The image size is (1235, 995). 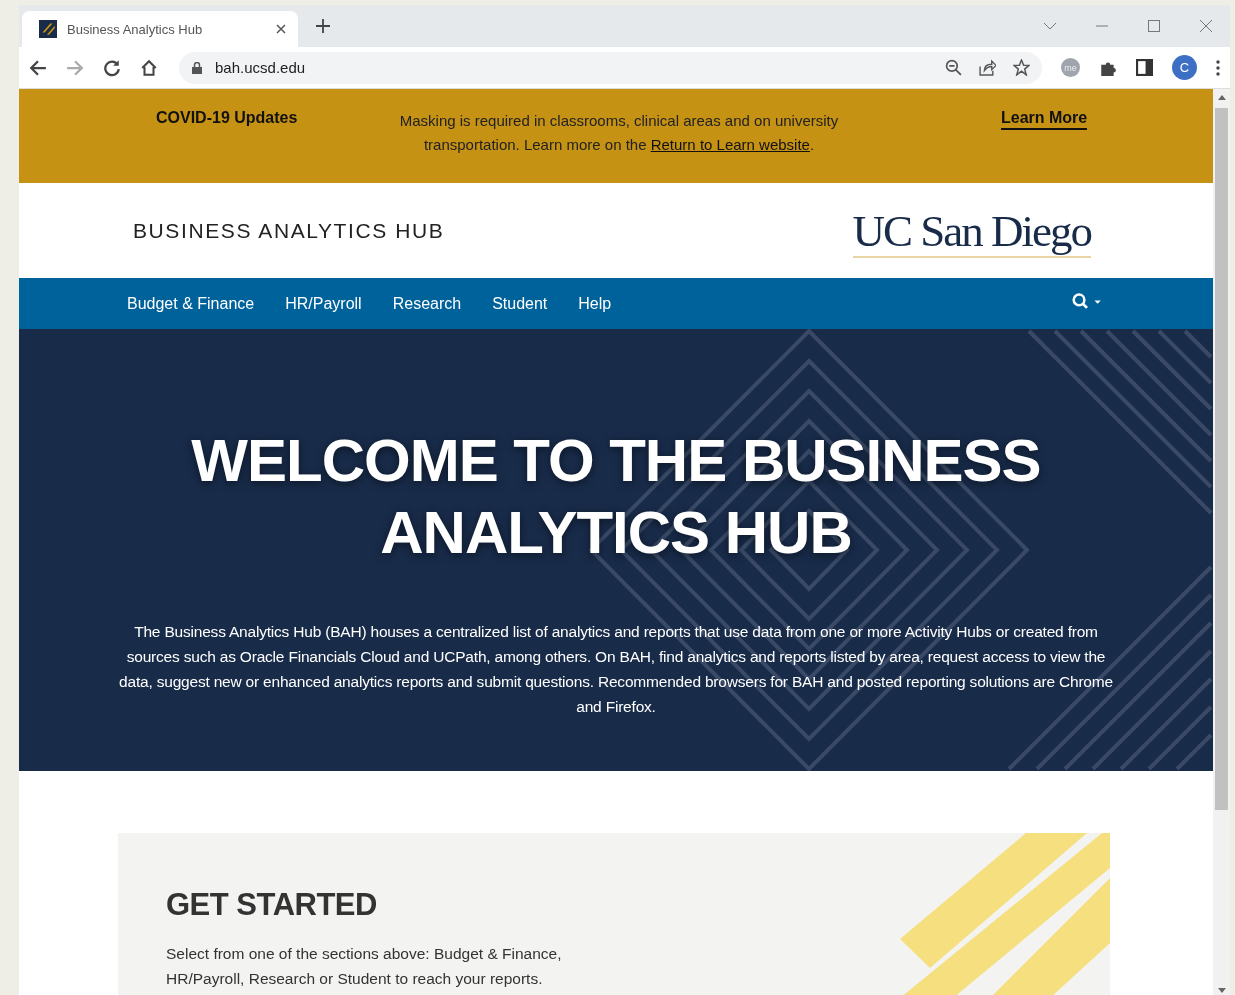 What do you see at coordinates (323, 26) in the screenshot?
I see `new-tab-icon` at bounding box center [323, 26].